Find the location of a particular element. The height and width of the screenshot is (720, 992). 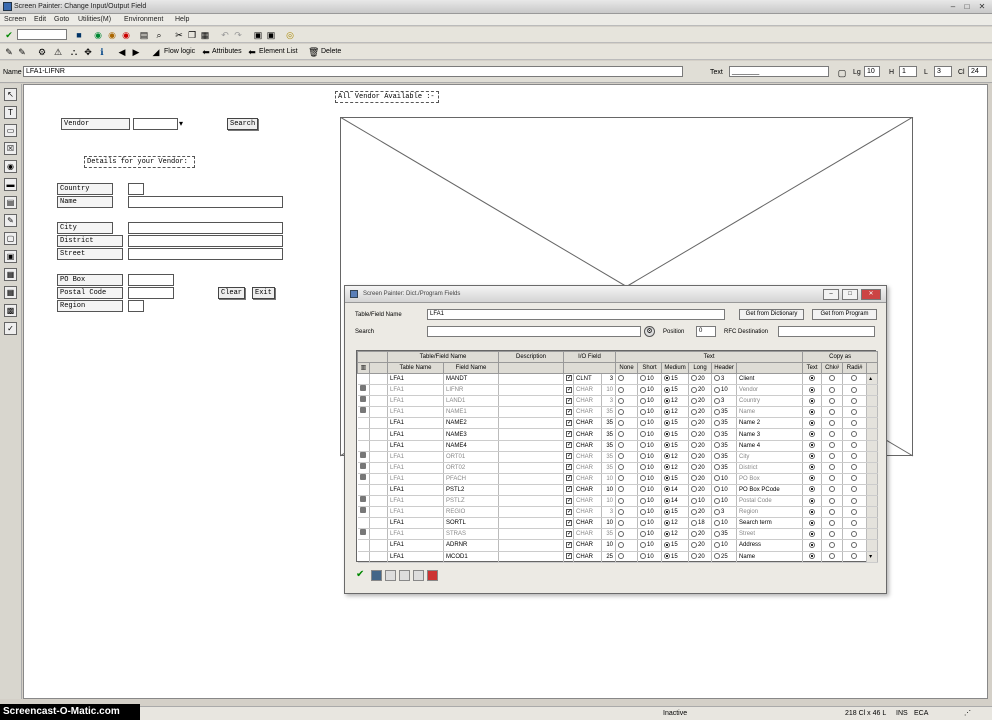

f4-help-icon: ▾ is located at coordinates (181, 123).